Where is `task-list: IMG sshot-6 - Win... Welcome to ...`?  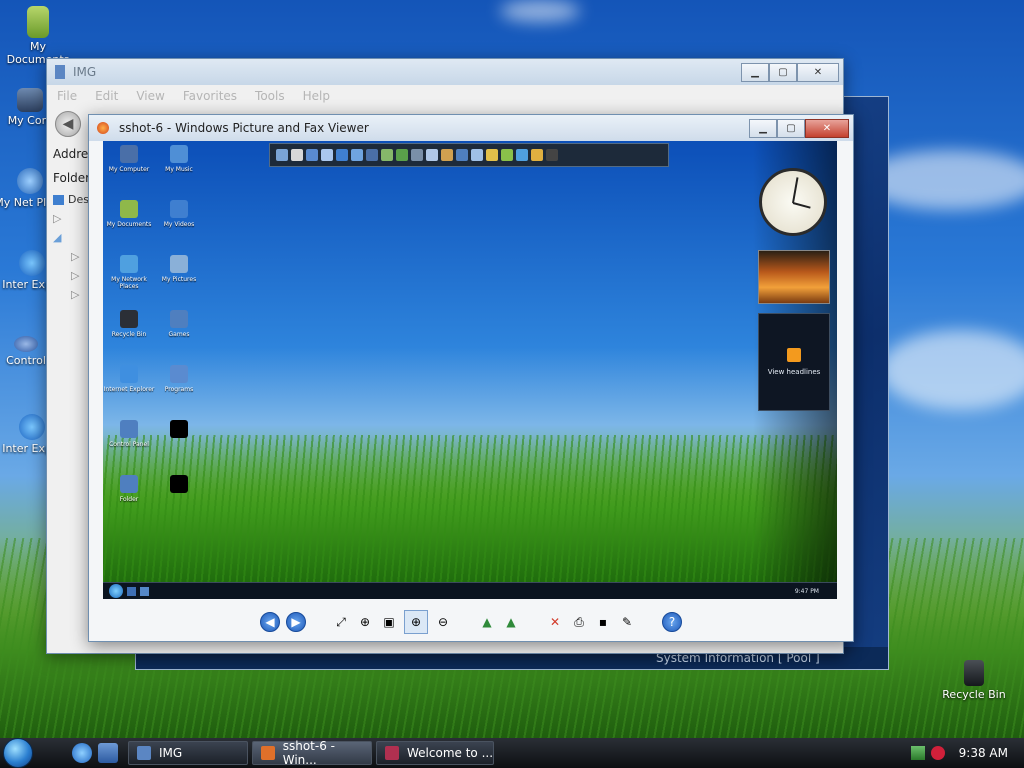
task-list: IMG sshot-6 - Win... Welcome to ... is located at coordinates (309, 753).